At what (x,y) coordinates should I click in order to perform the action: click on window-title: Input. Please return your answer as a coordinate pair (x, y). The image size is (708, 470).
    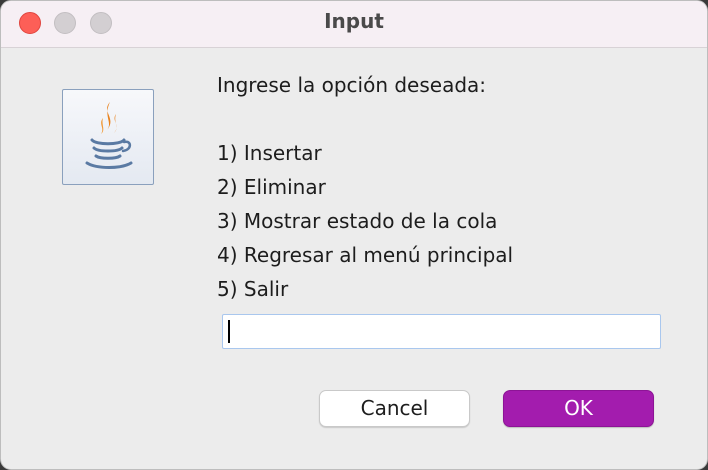
    Looking at the image, I should click on (354, 21).